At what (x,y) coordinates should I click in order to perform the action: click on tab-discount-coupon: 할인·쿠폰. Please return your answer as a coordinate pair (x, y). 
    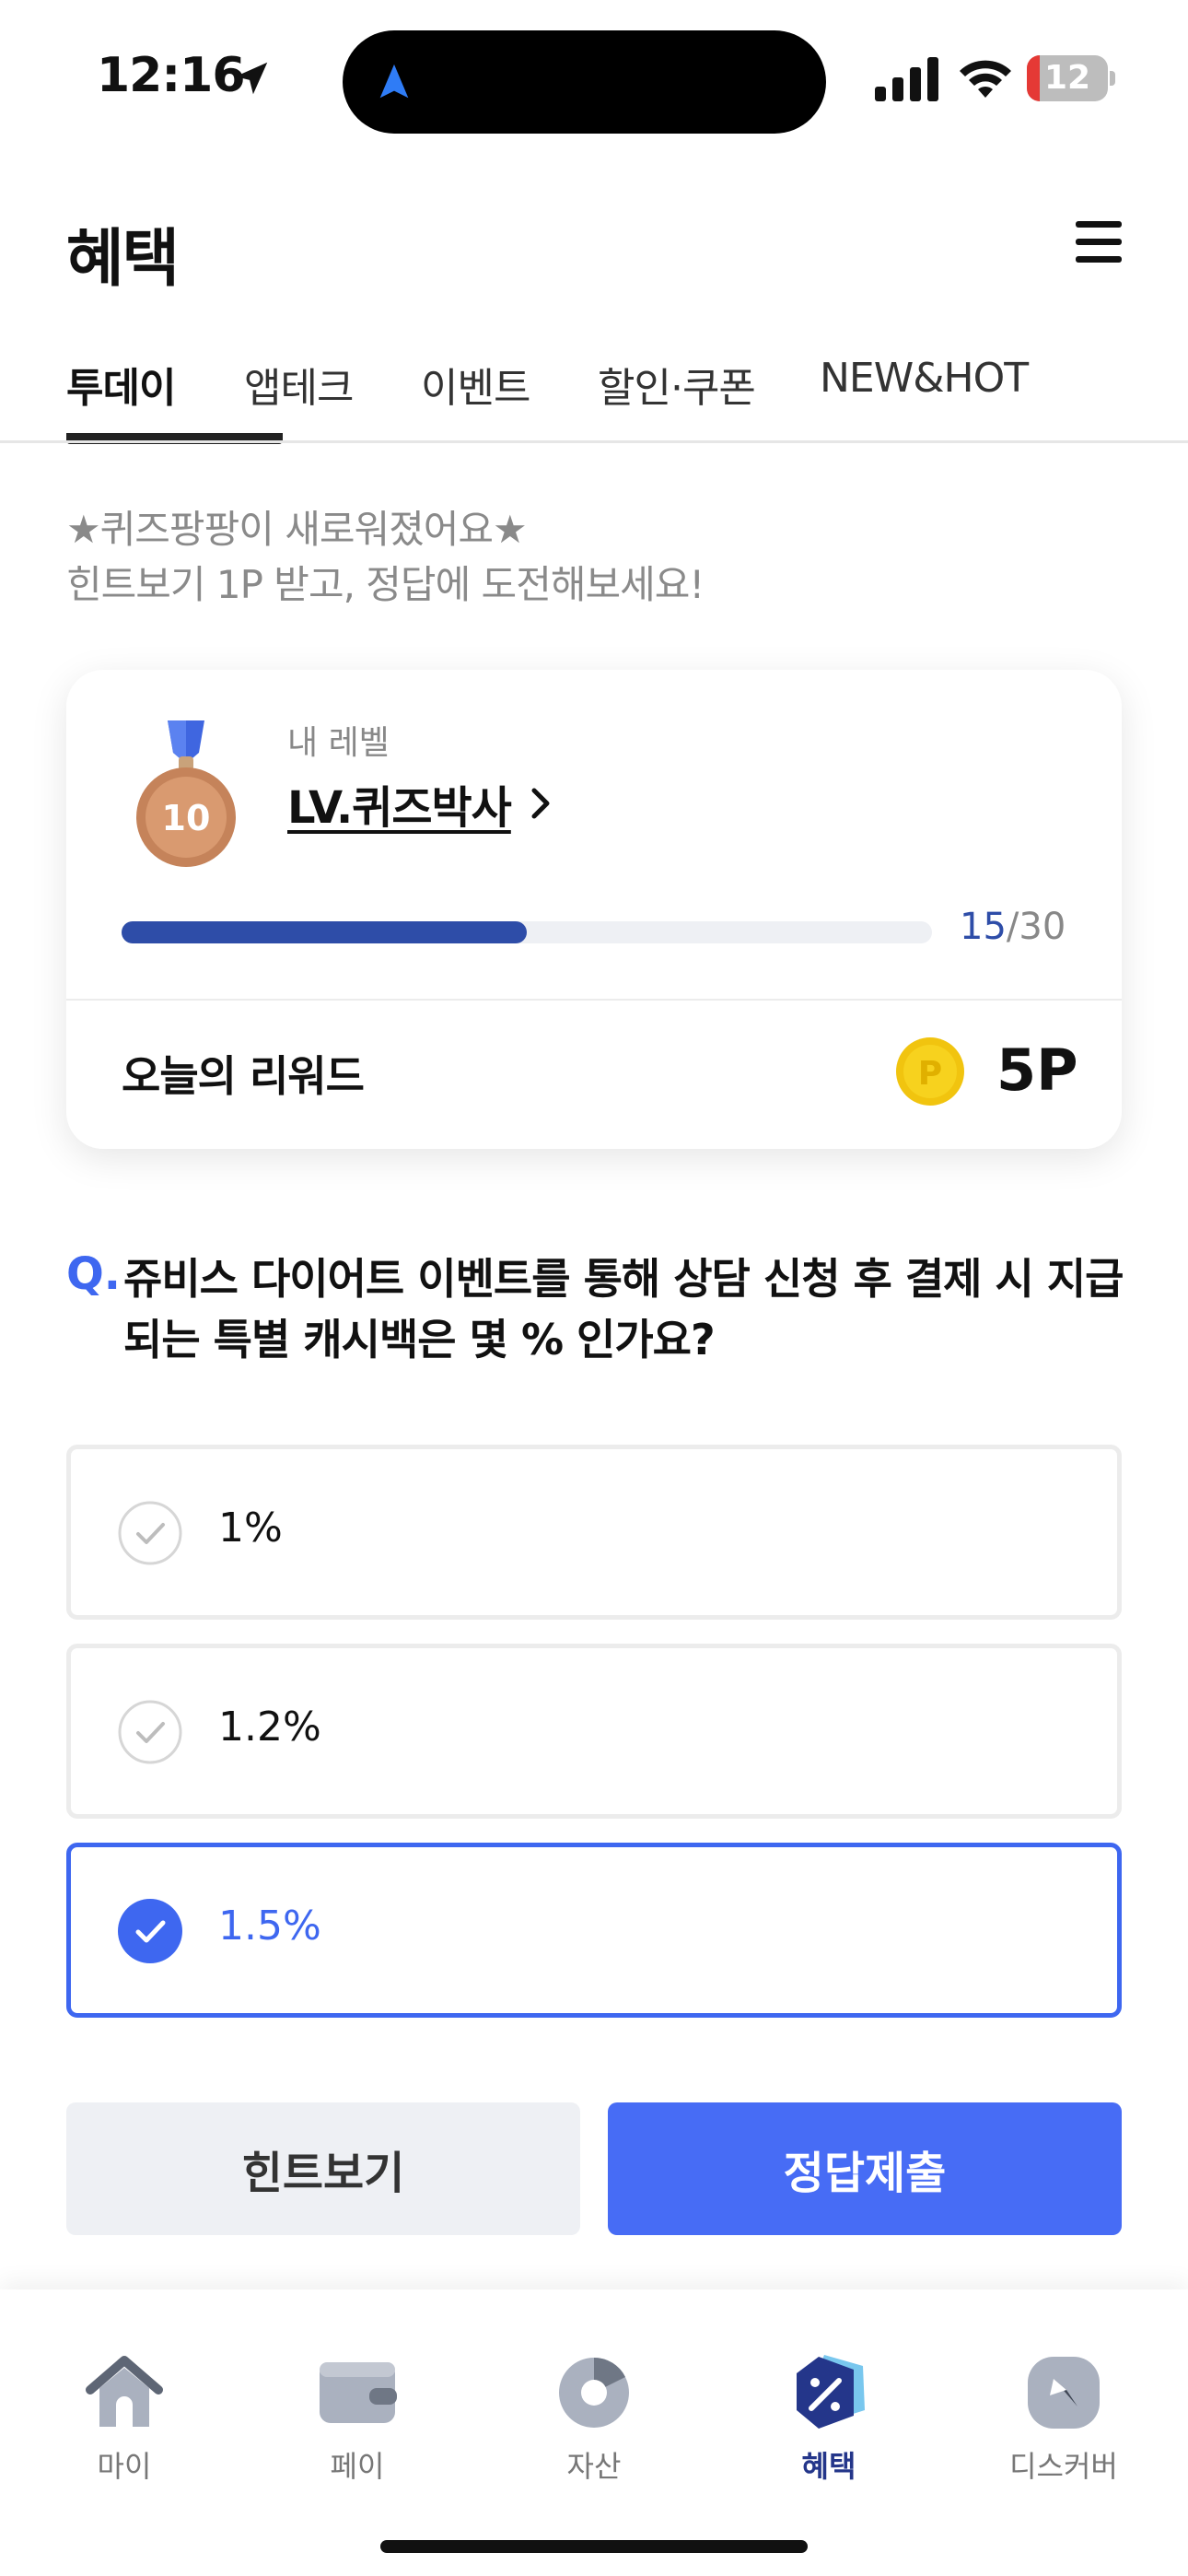
    Looking at the image, I should click on (677, 384).